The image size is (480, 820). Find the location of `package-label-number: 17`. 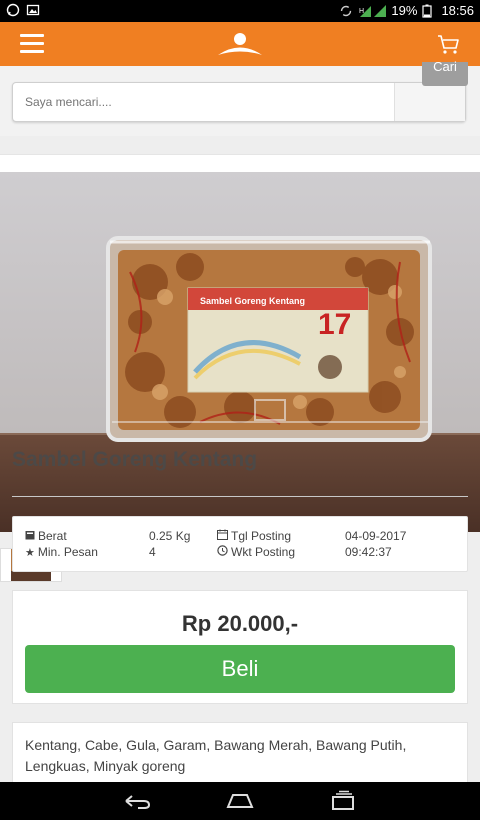

package-label-number: 17 is located at coordinates (334, 324).